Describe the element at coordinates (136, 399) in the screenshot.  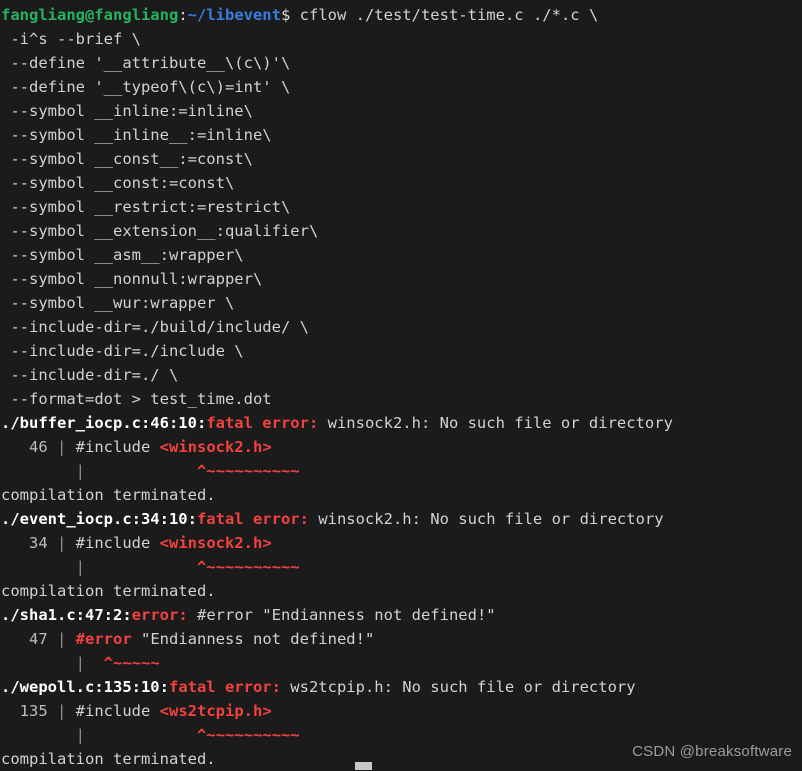
I see `command-text: --format=dot > test_time.dot` at that location.